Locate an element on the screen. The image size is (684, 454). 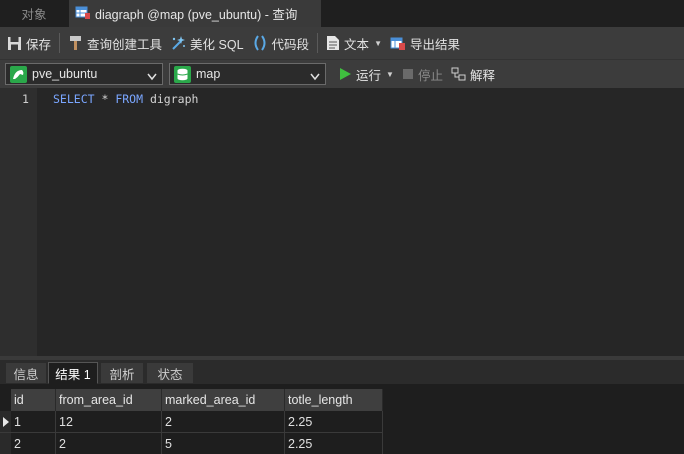
column-header-totle-length: totle_length is located at coordinates (334, 400).